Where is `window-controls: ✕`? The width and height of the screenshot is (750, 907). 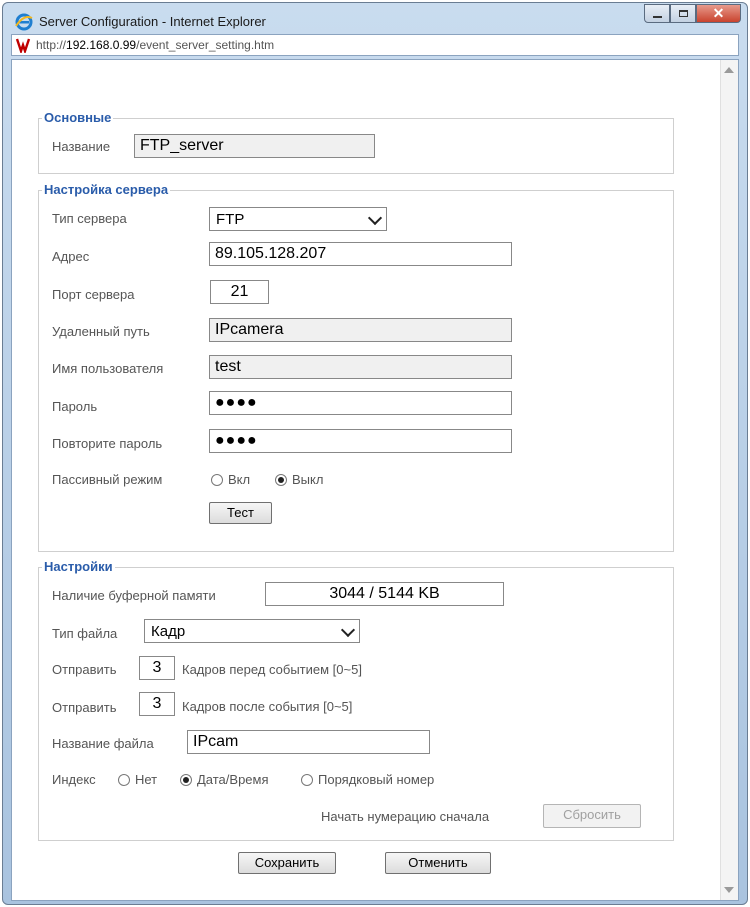 window-controls: ✕ is located at coordinates (692, 14).